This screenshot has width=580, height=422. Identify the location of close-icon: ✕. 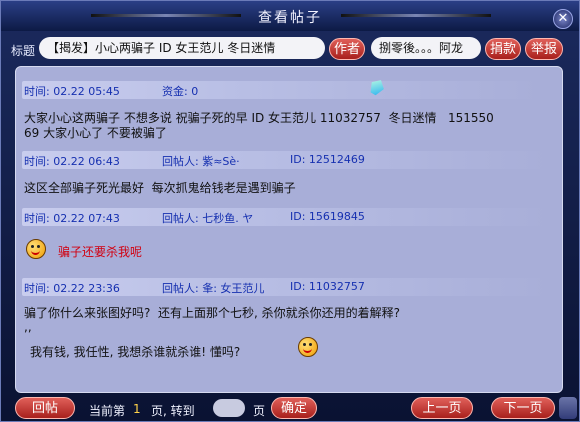
(563, 19).